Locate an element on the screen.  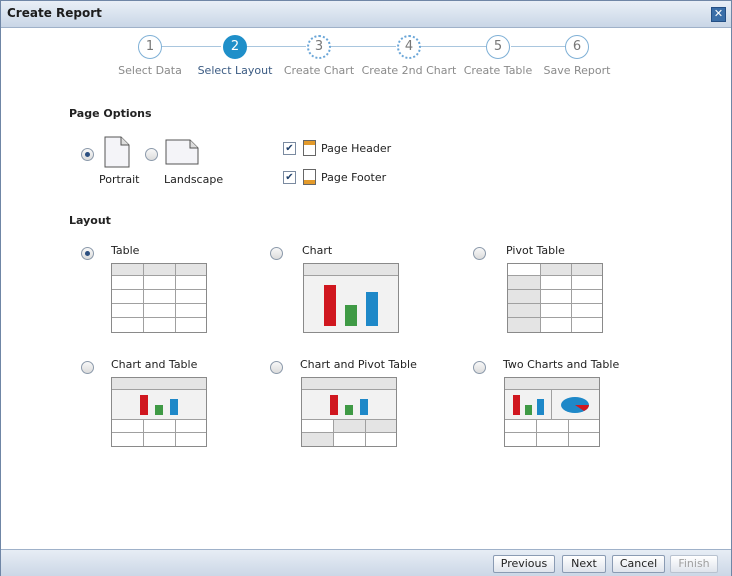
page-options-heading: Page Options is located at coordinates (110, 113).